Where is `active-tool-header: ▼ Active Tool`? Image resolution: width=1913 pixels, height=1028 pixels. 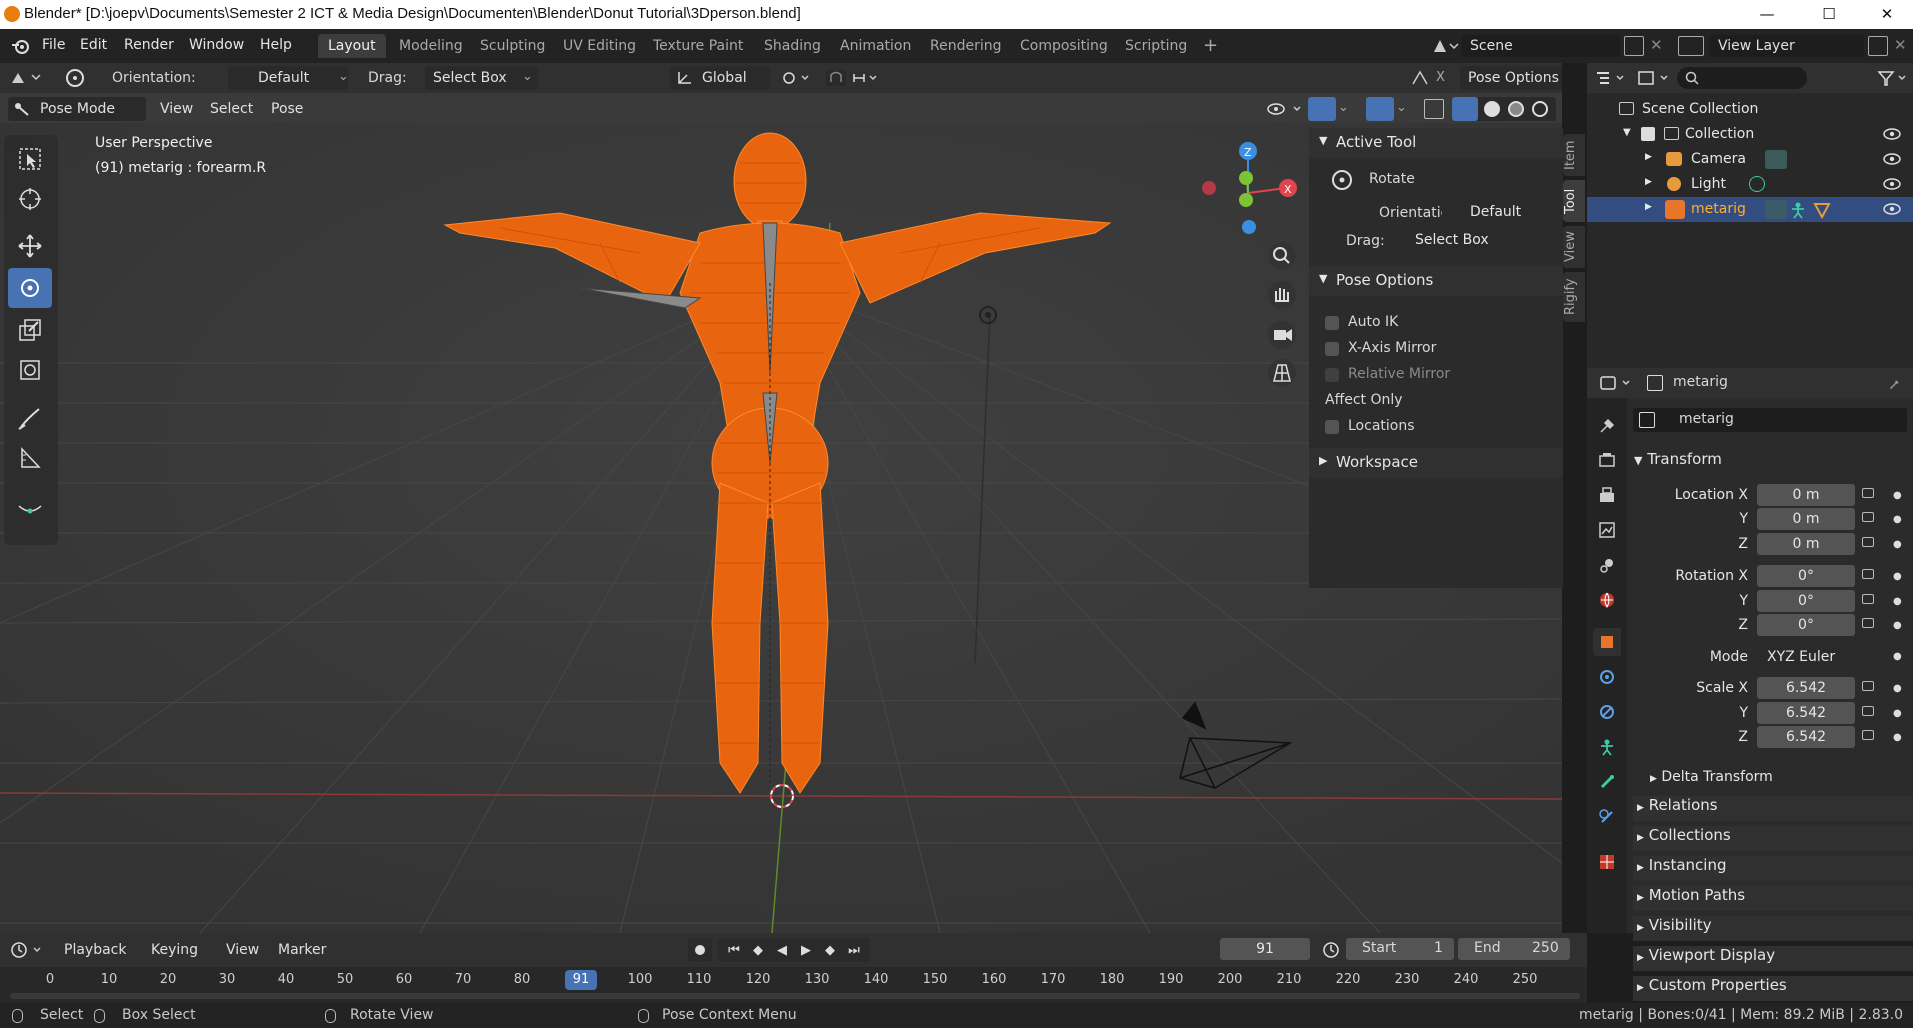
active-tool-header: ▼ Active Tool is located at coordinates (1436, 143).